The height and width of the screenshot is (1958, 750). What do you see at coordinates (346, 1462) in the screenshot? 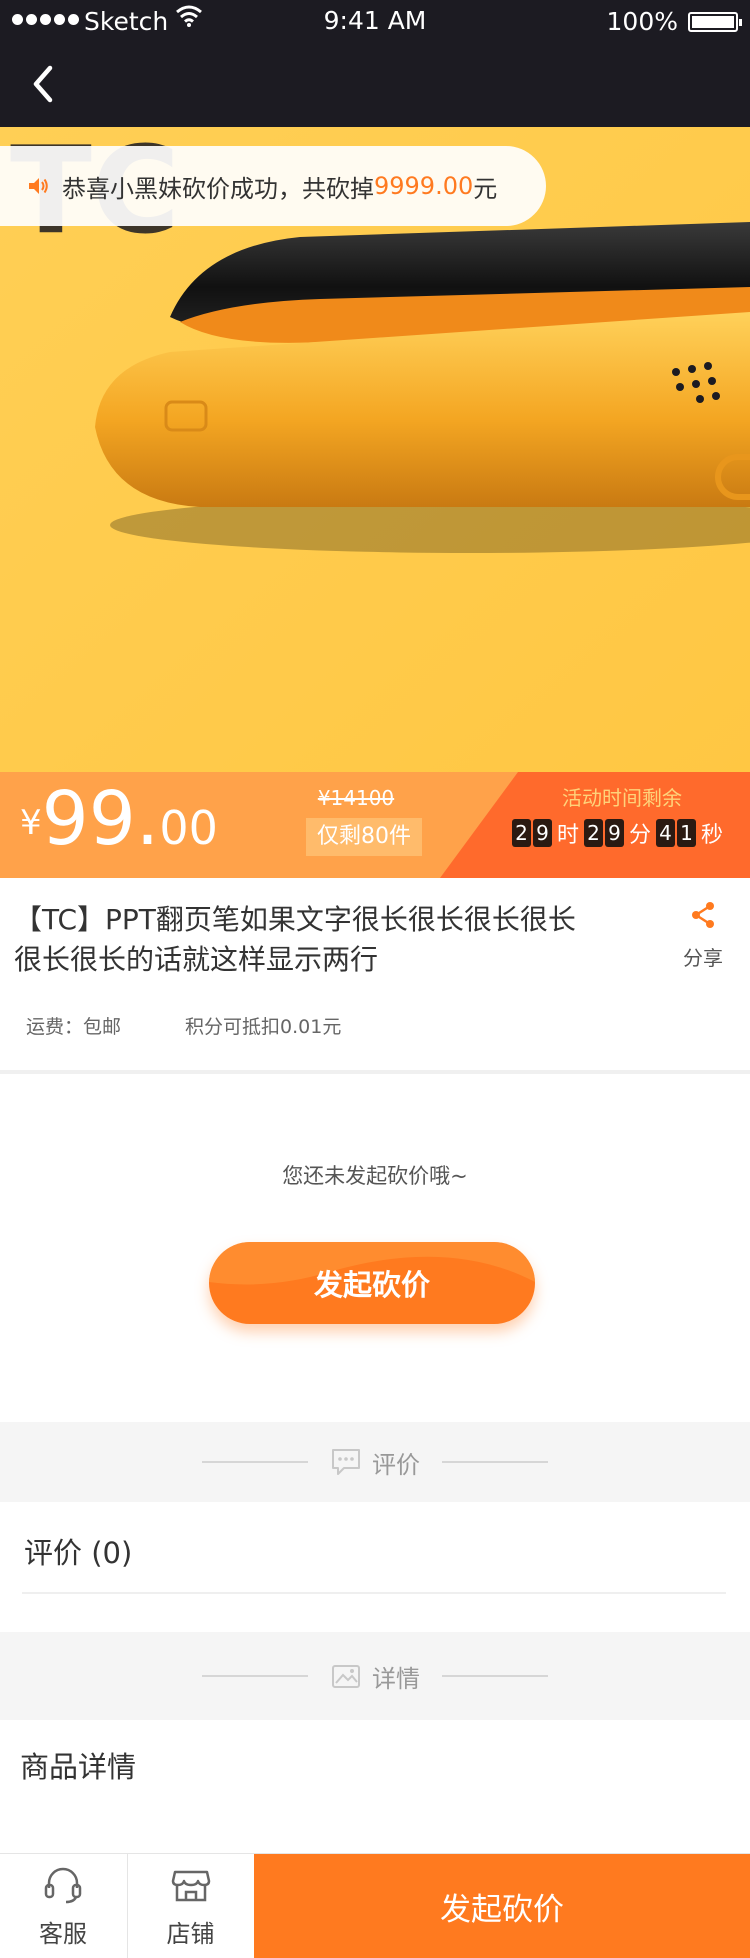
I see `comment-icon` at bounding box center [346, 1462].